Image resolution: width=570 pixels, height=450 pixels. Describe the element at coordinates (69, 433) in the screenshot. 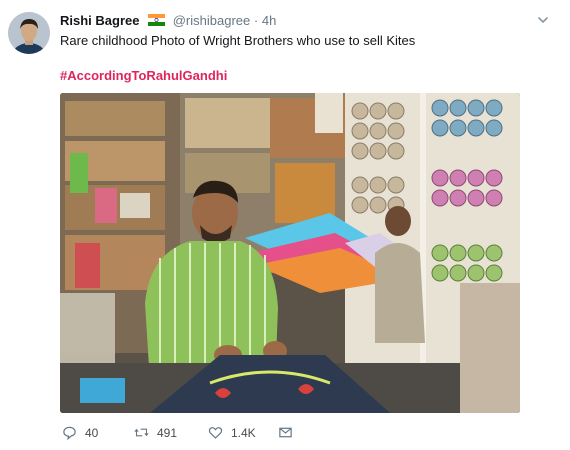

I see `reply-icon` at that location.